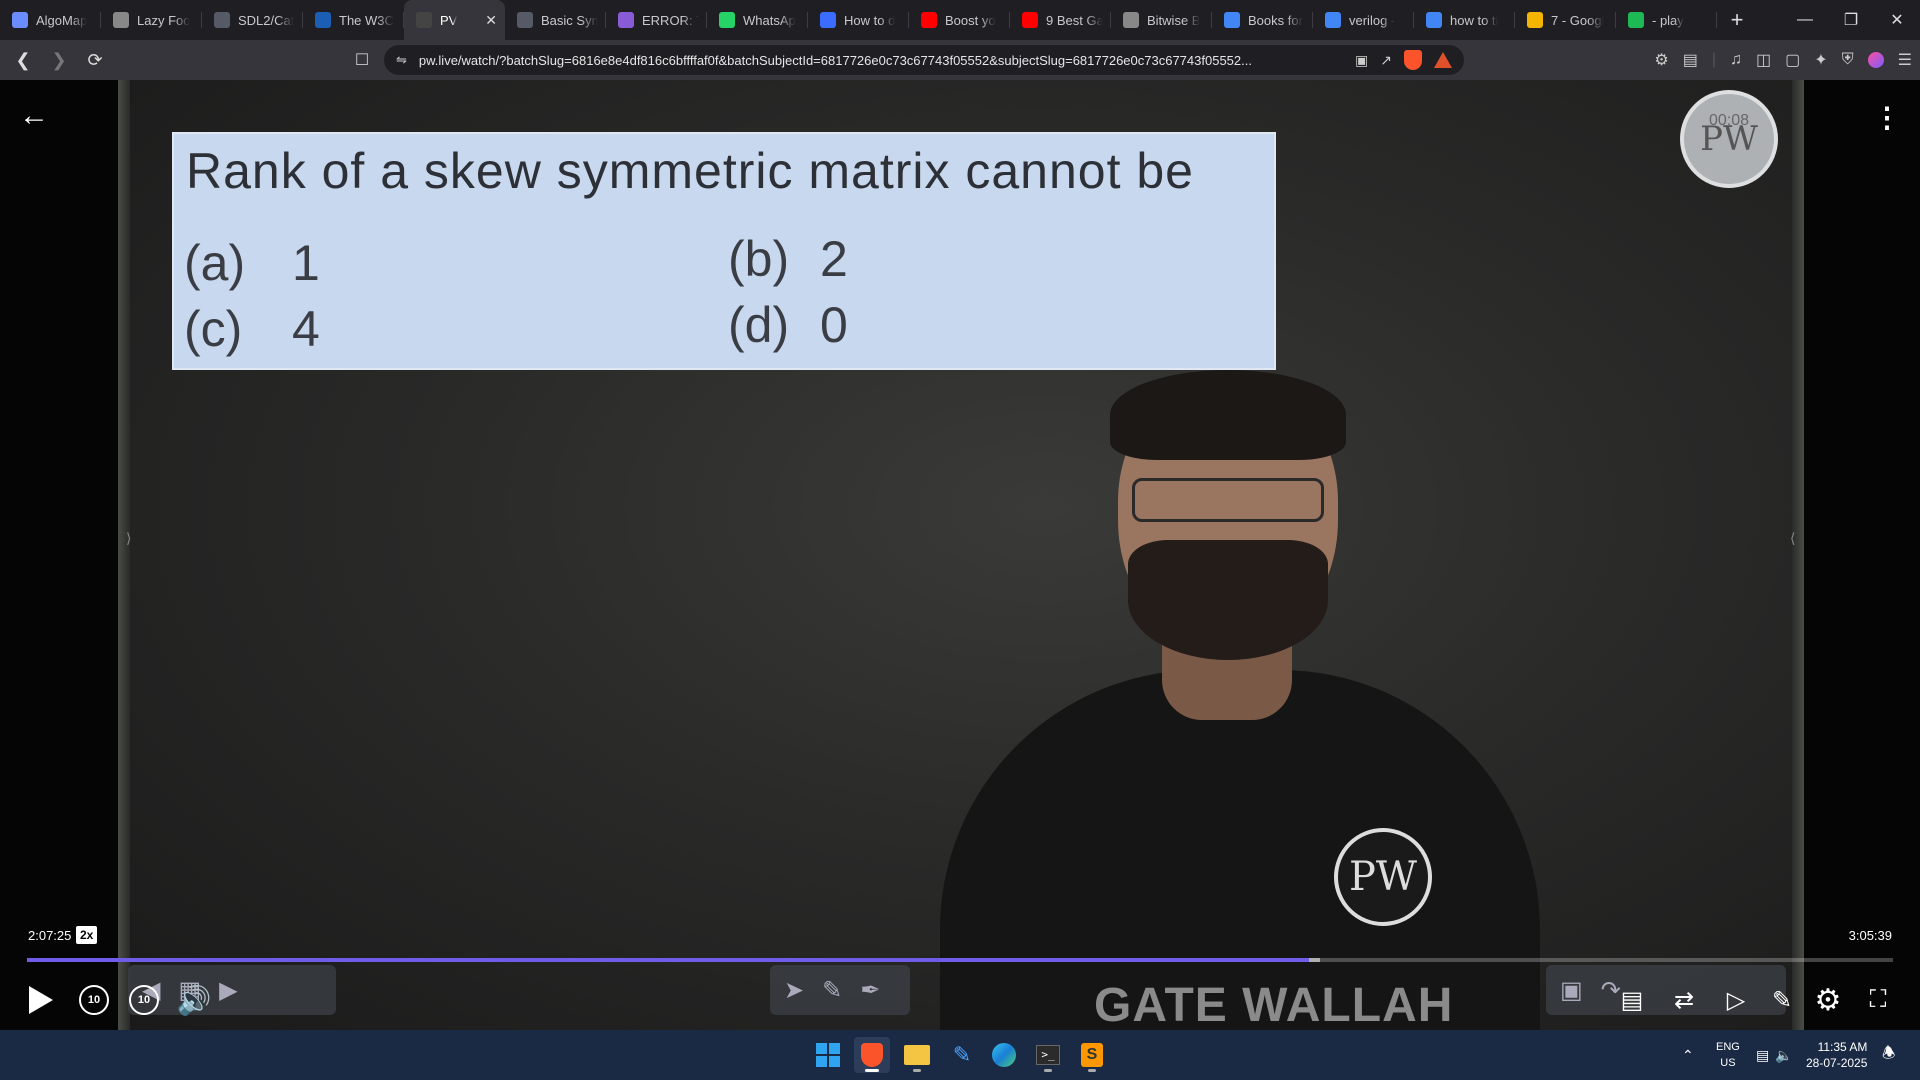 This screenshot has width=1920, height=1080. I want to click on code-icon, so click(1131, 20).